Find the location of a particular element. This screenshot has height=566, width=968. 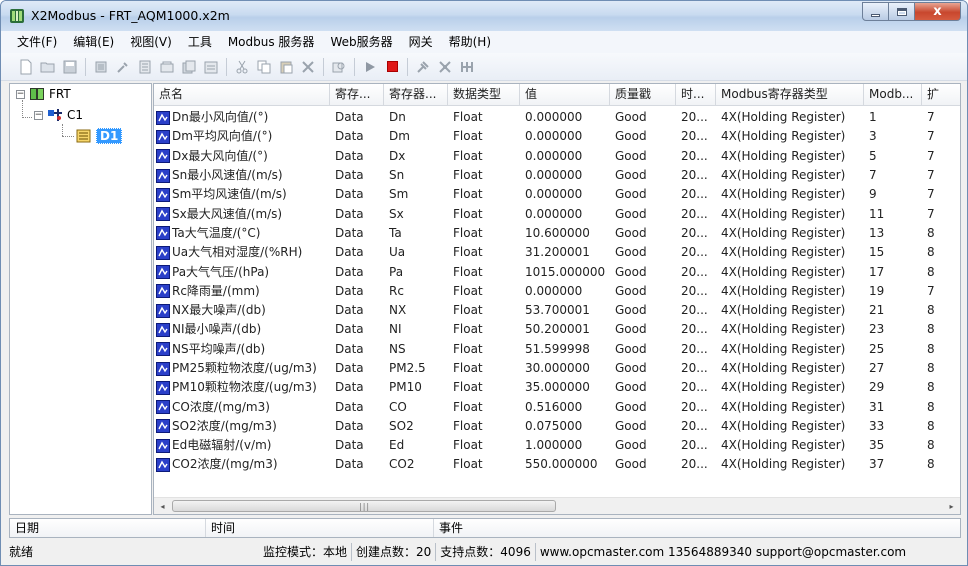

log-col-time: 时间 is located at coordinates (320, 528).